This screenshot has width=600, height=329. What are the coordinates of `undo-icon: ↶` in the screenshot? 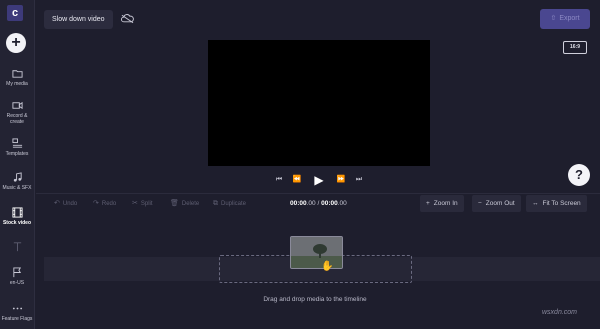 It's located at (57, 203).